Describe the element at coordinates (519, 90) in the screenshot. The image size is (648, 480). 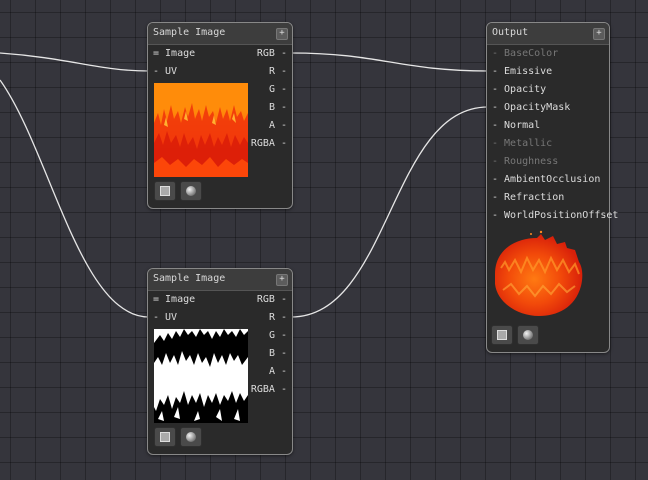
I see `input-pin-opacity: - Opacity` at that location.